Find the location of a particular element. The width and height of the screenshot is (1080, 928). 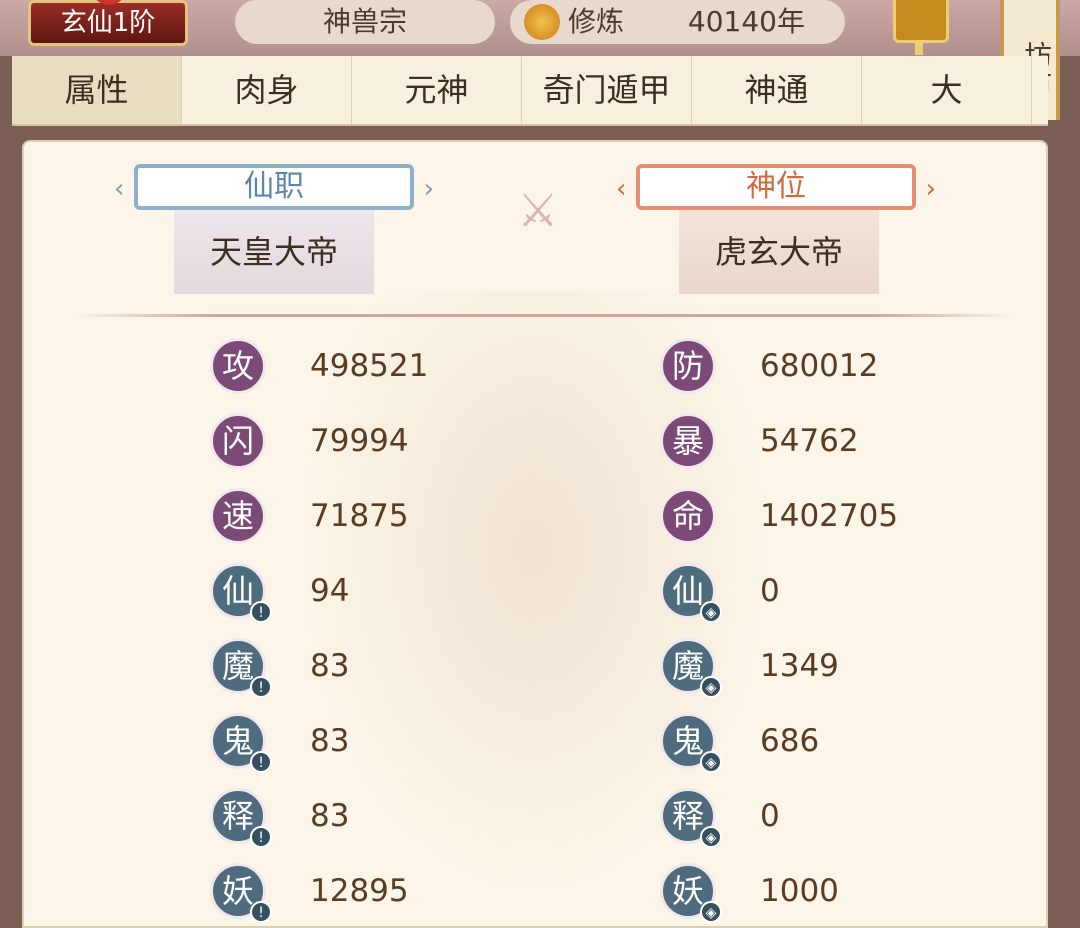

stat-attack: 攻 498521 is located at coordinates (390, 366).